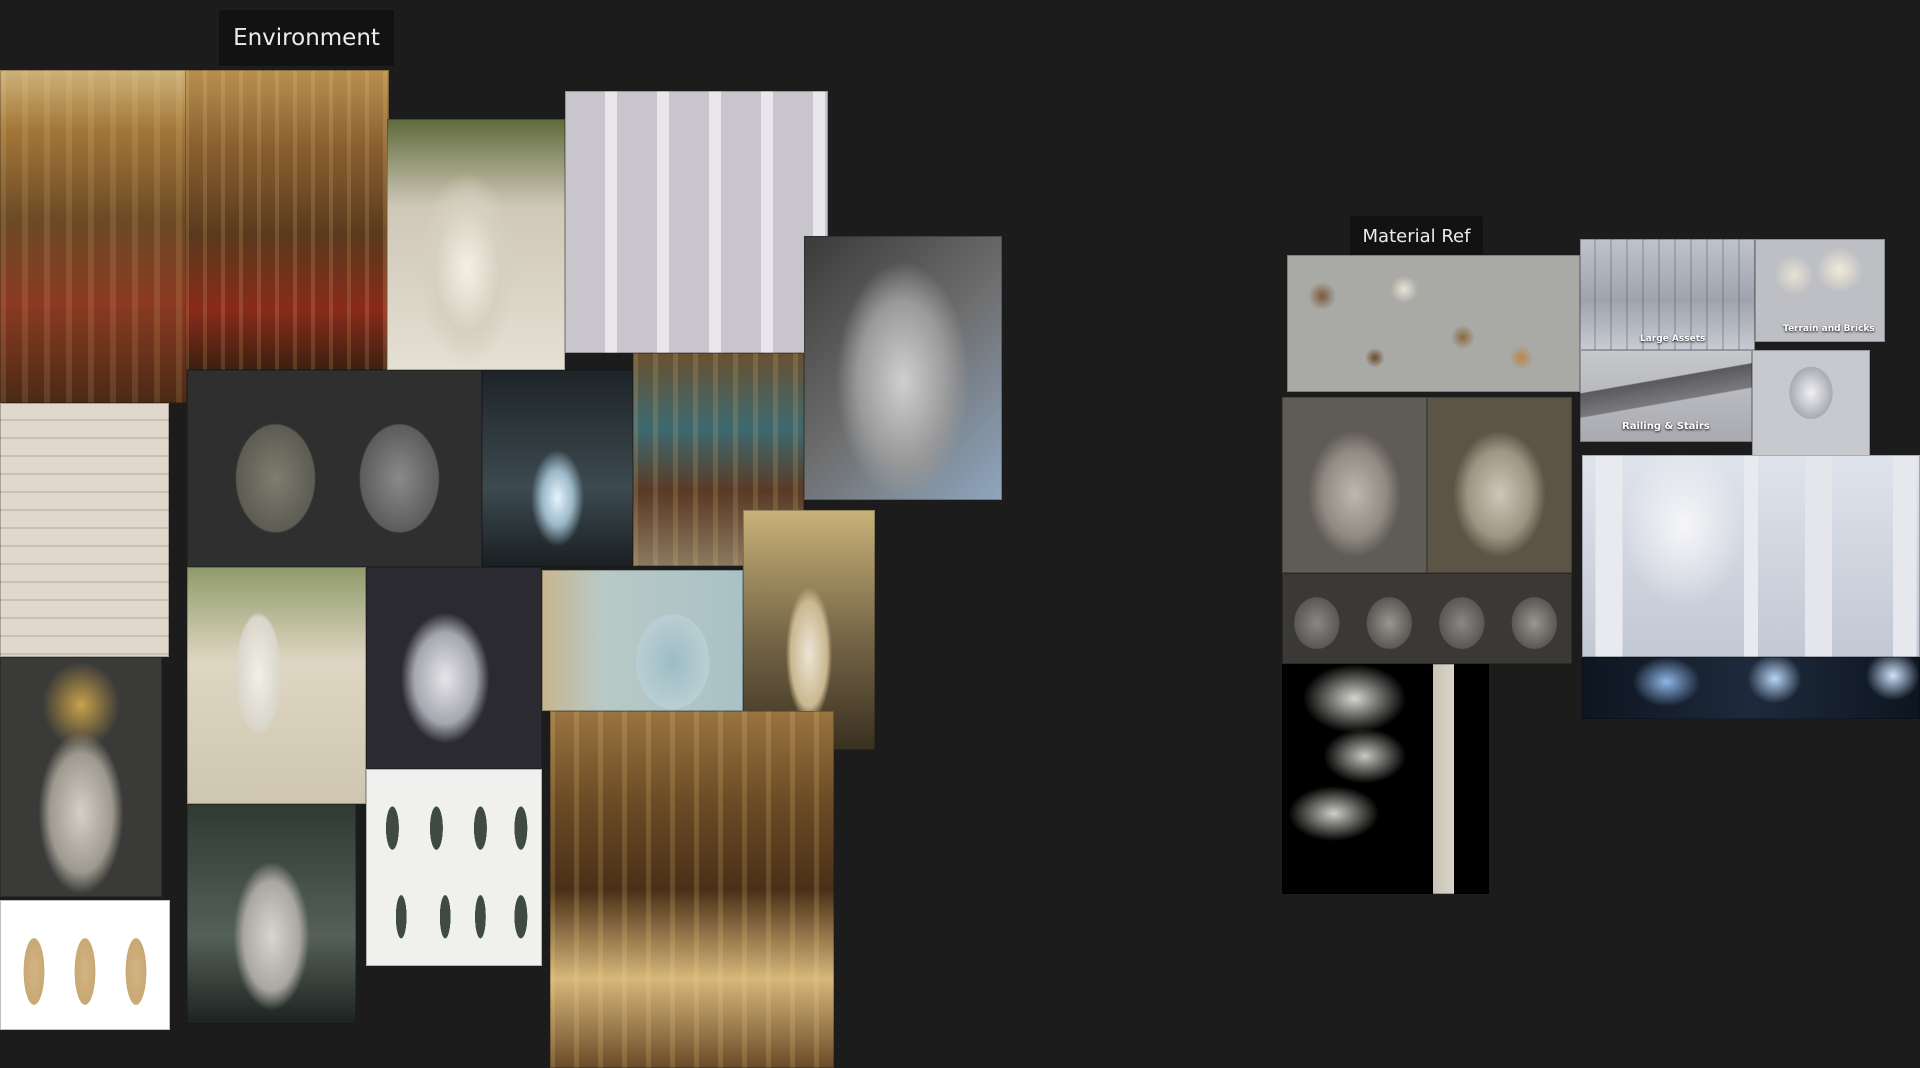 Image resolution: width=1920 pixels, height=1068 pixels. I want to click on image-terrain-bricks-kit: Terrain and Bricks, so click(1820, 290).